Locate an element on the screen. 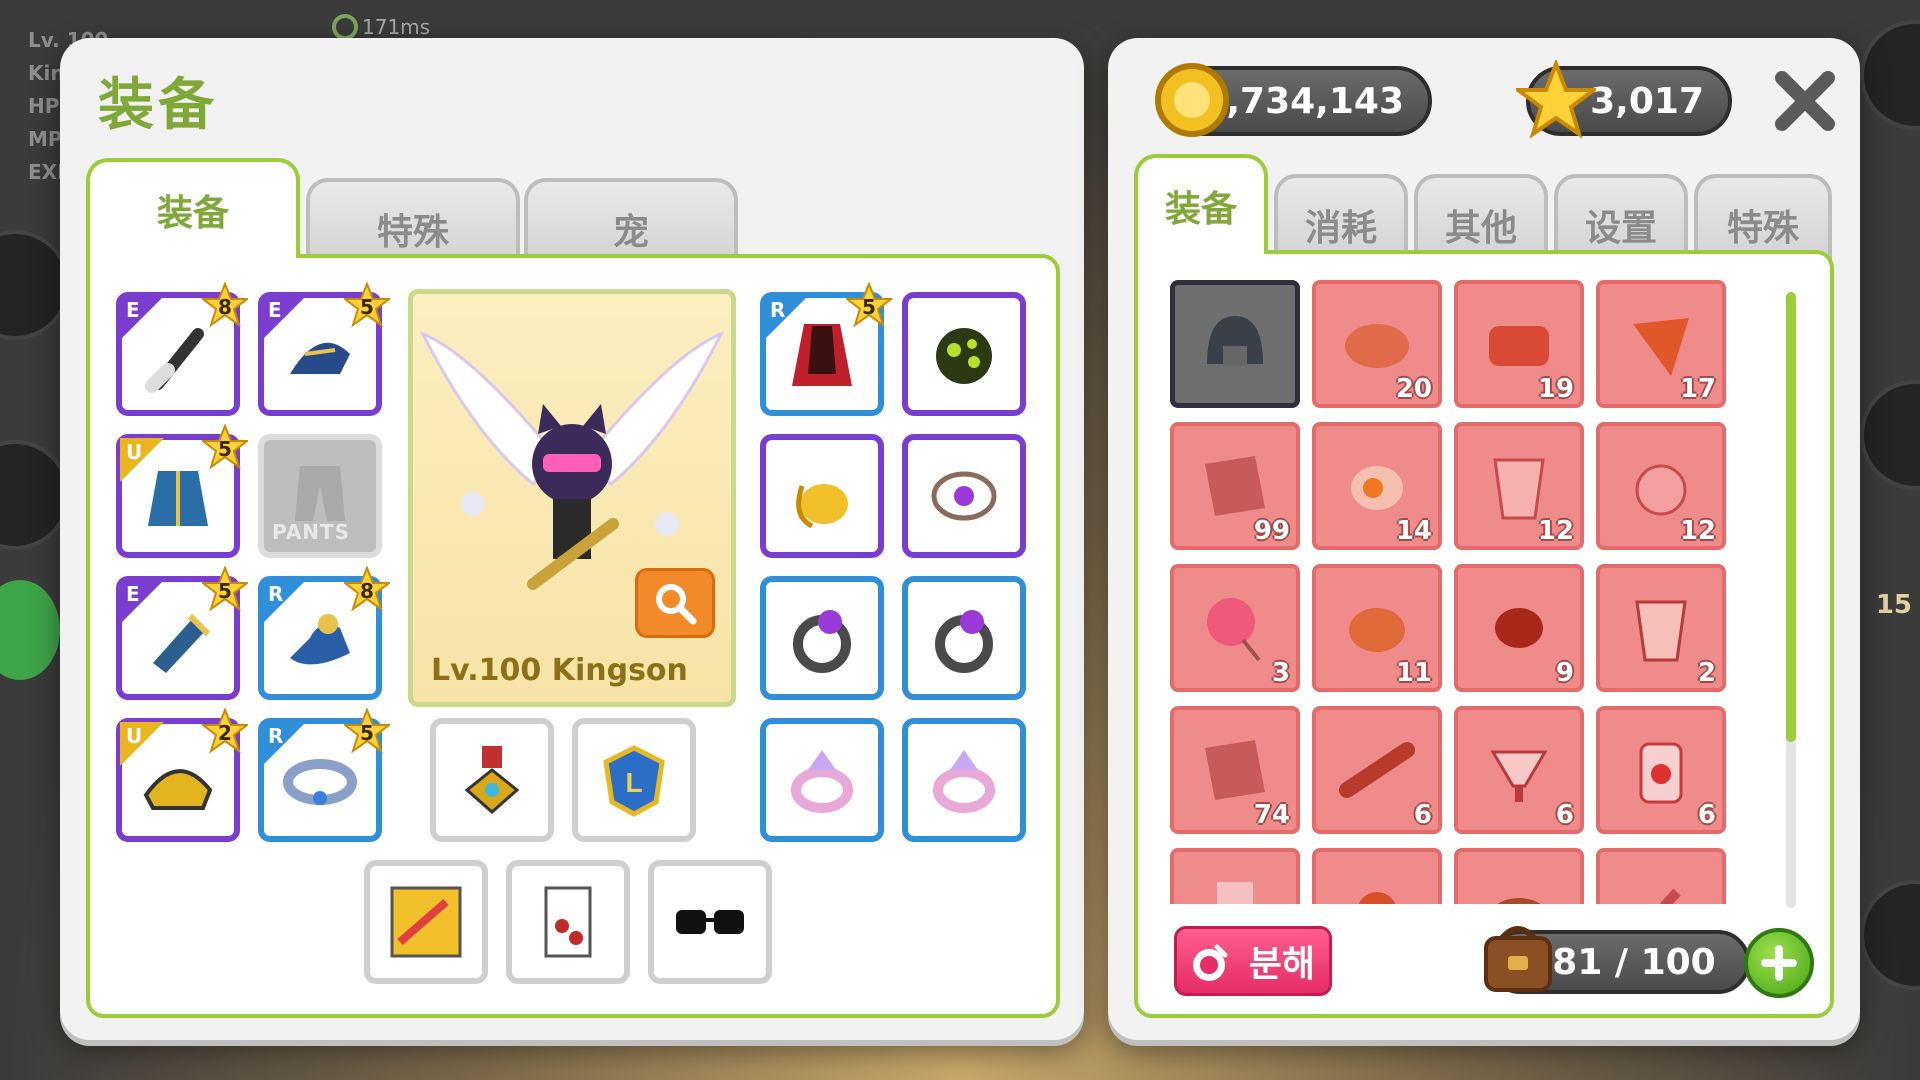 The height and width of the screenshot is (1080, 1920). sunglasses-icon is located at coordinates (710, 922).